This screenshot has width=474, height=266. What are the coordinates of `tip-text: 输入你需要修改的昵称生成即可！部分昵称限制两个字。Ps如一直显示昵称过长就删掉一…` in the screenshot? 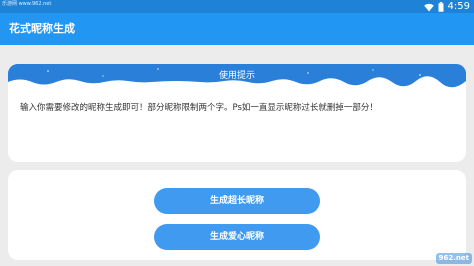 It's located at (199, 108).